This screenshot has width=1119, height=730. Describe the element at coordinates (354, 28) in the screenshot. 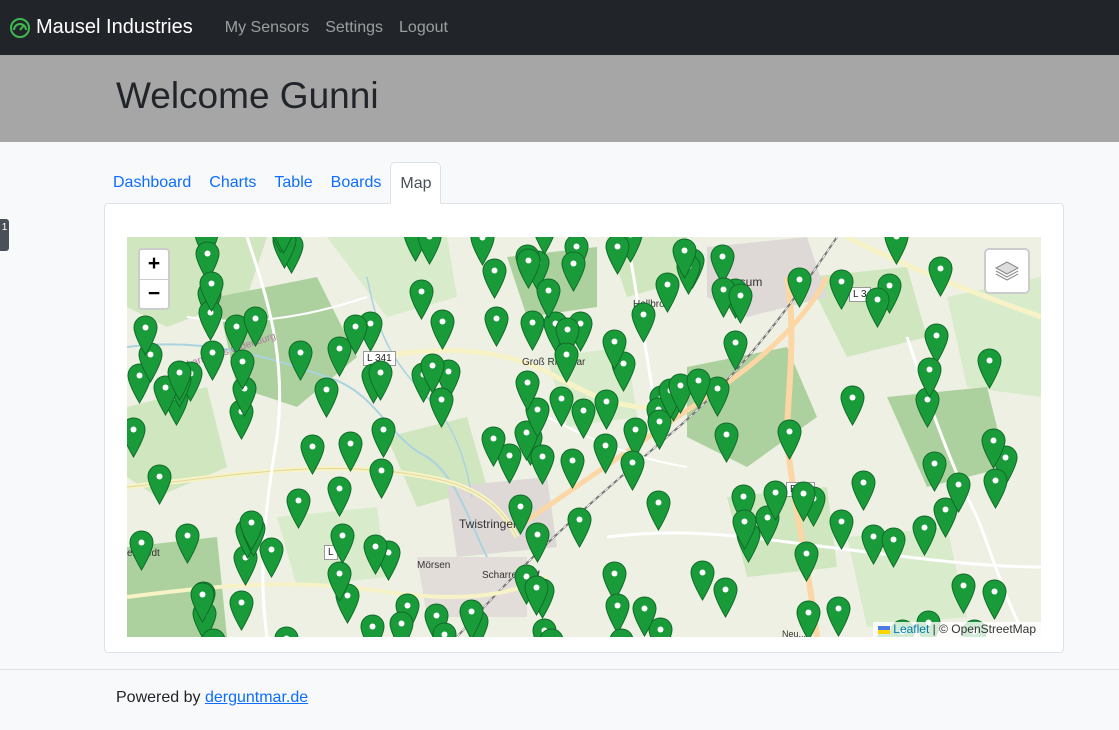

I see `nav-settings: Settings` at that location.